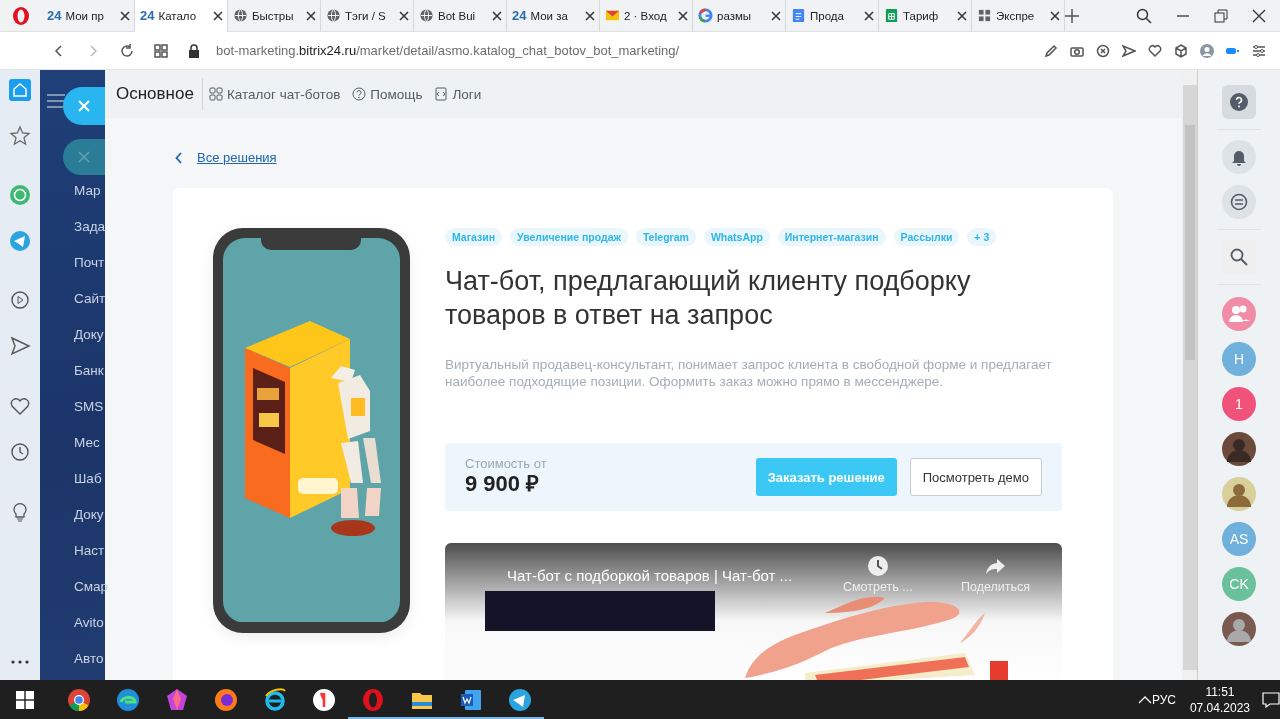 This screenshot has height=719, width=1280. Describe the element at coordinates (891, 15) in the screenshot. I see `spreadsheet-icon` at that location.